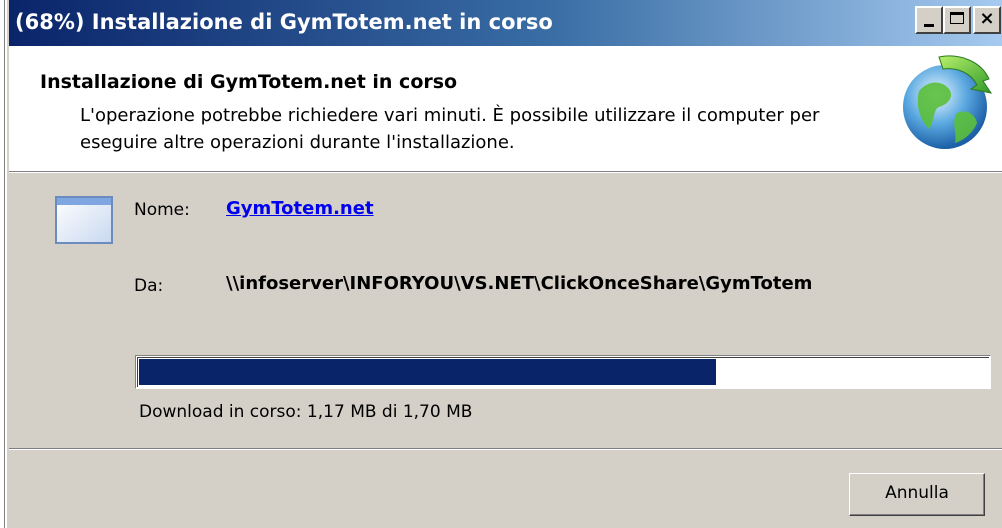  Describe the element at coordinates (162, 210) in the screenshot. I see `name-label: Nome:` at that location.